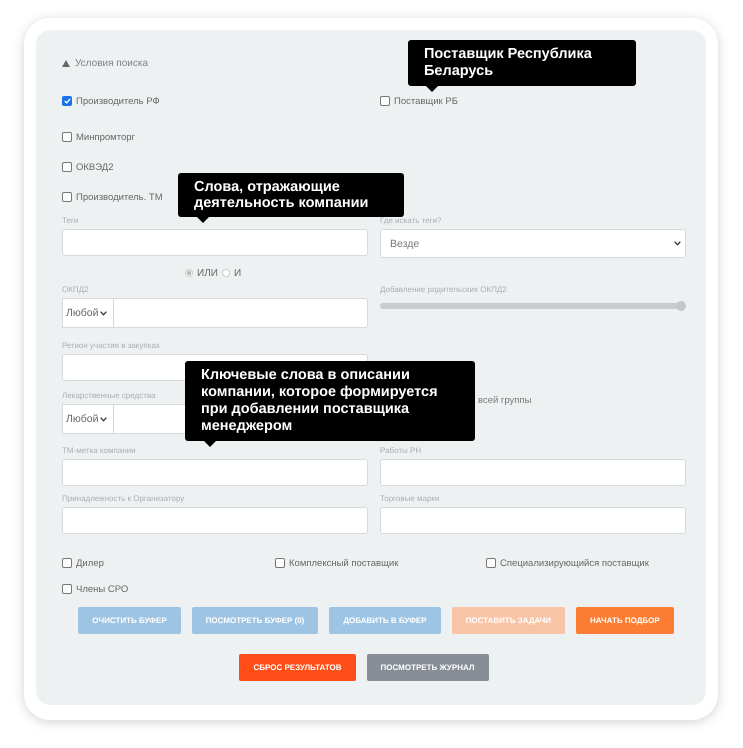 Image resolution: width=743 pixels, height=748 pixels. Describe the element at coordinates (410, 498) in the screenshot. I see `field-label: Торговые марки` at that location.